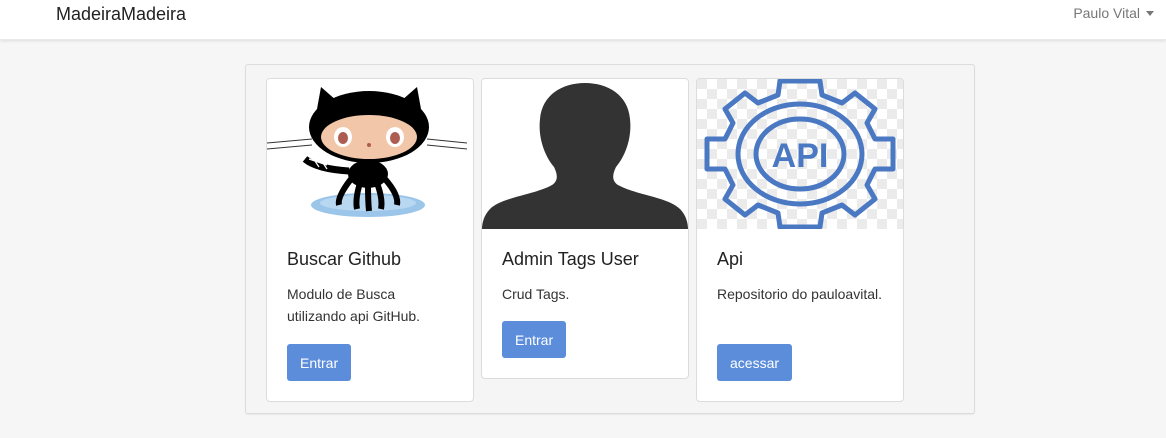 This screenshot has height=438, width=1166. Describe the element at coordinates (730, 259) in the screenshot. I see `card-title: Api` at that location.